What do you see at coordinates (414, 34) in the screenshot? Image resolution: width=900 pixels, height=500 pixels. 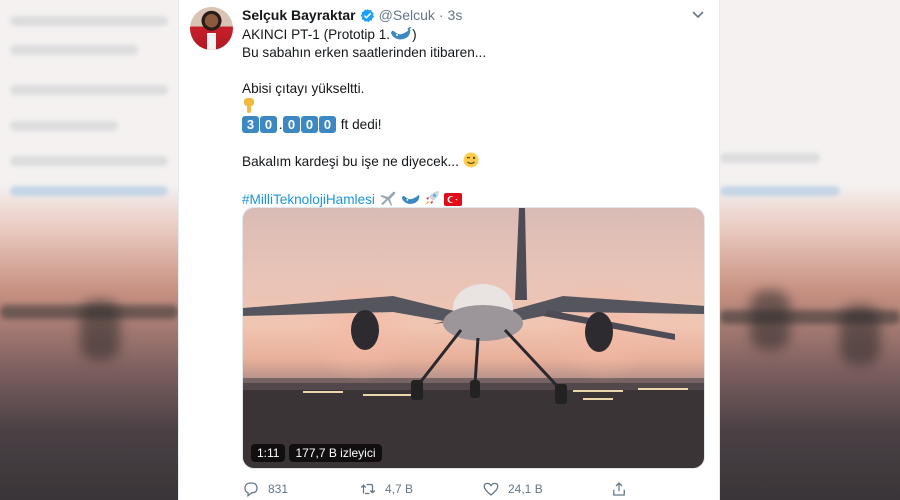 I see `tweet-line-1-end: )` at bounding box center [414, 34].